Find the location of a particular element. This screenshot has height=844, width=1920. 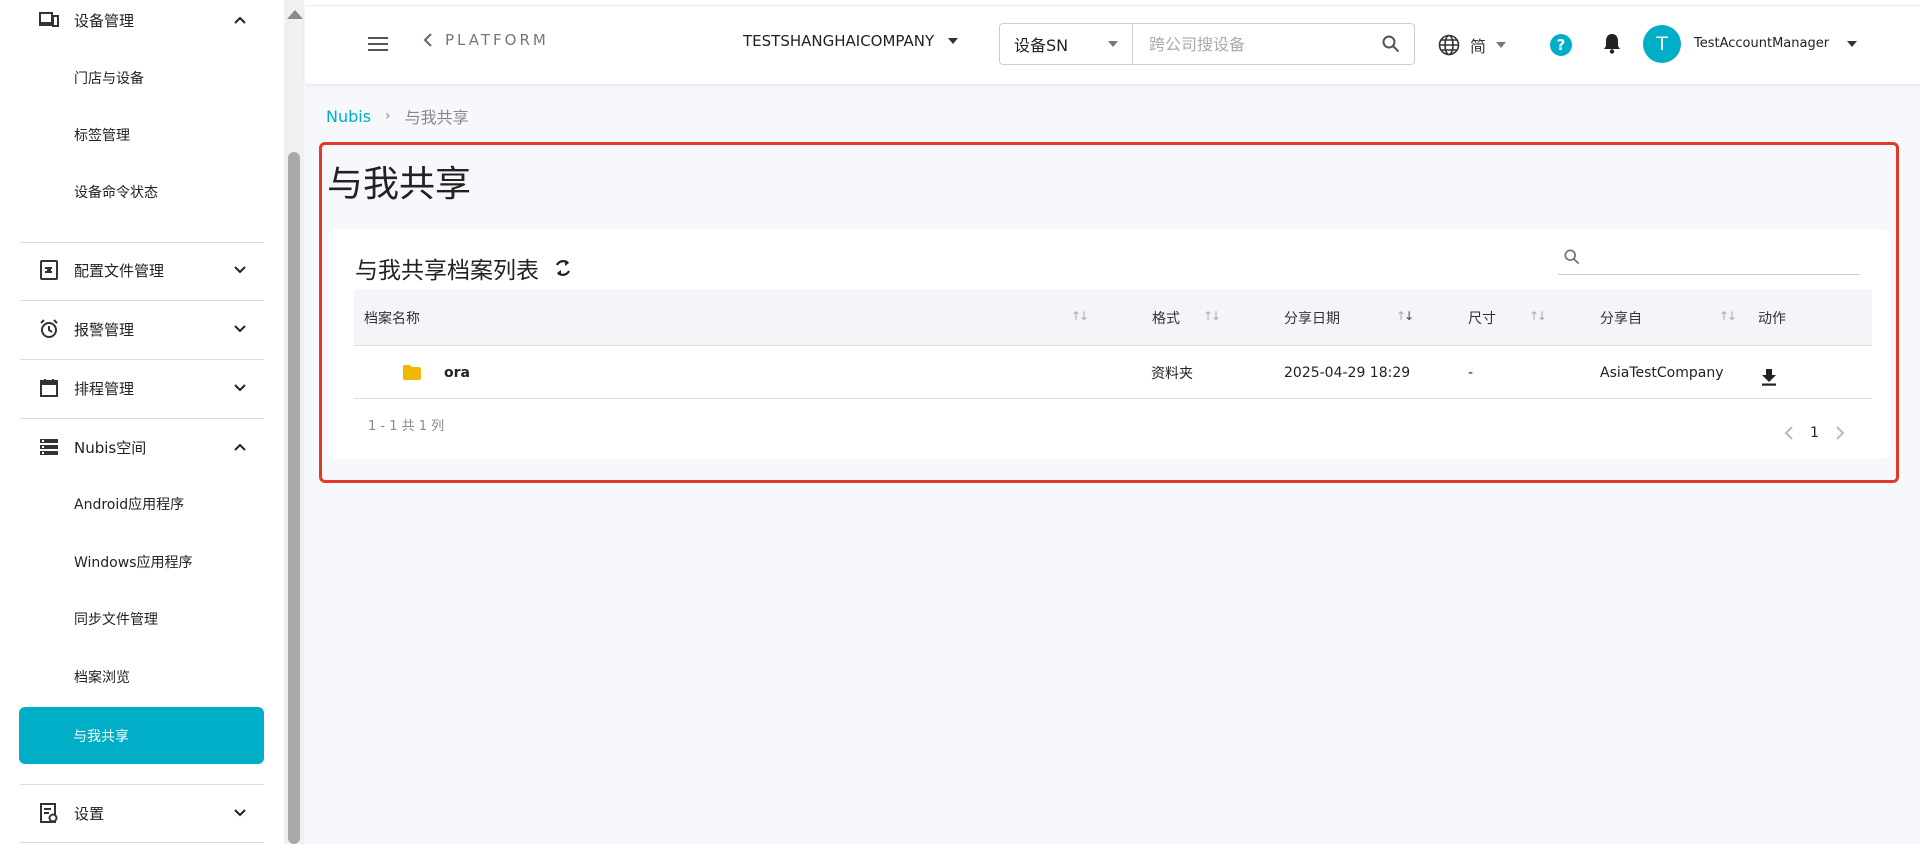

company-selector: TESTSHANGHAICOMPANY is located at coordinates (851, 41).